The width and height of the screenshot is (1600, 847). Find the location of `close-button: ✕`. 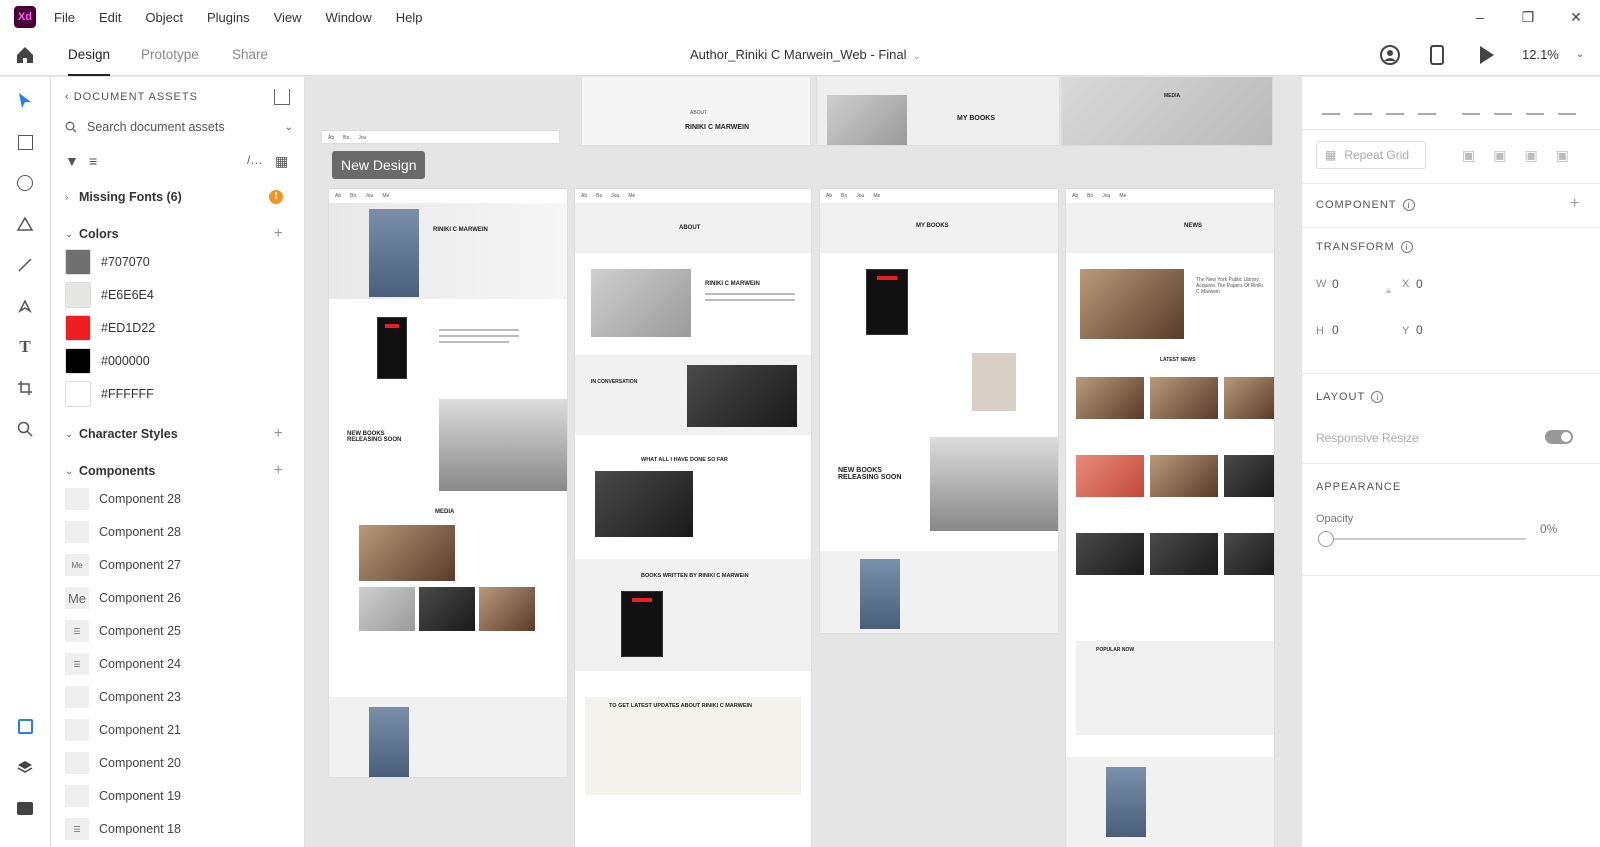

close-button: ✕ is located at coordinates (1576, 17).